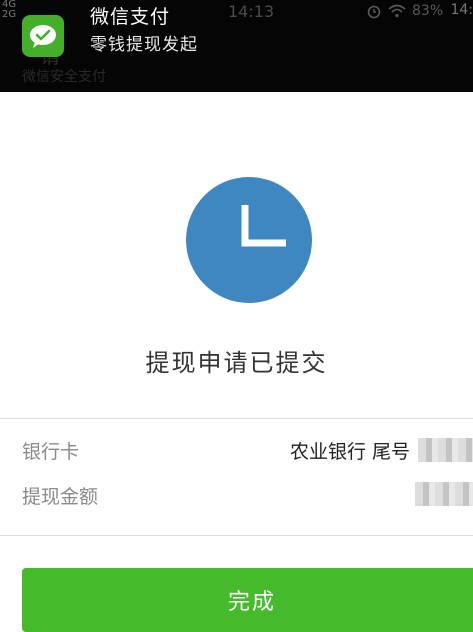  I want to click on masked-card-number, so click(445, 450).